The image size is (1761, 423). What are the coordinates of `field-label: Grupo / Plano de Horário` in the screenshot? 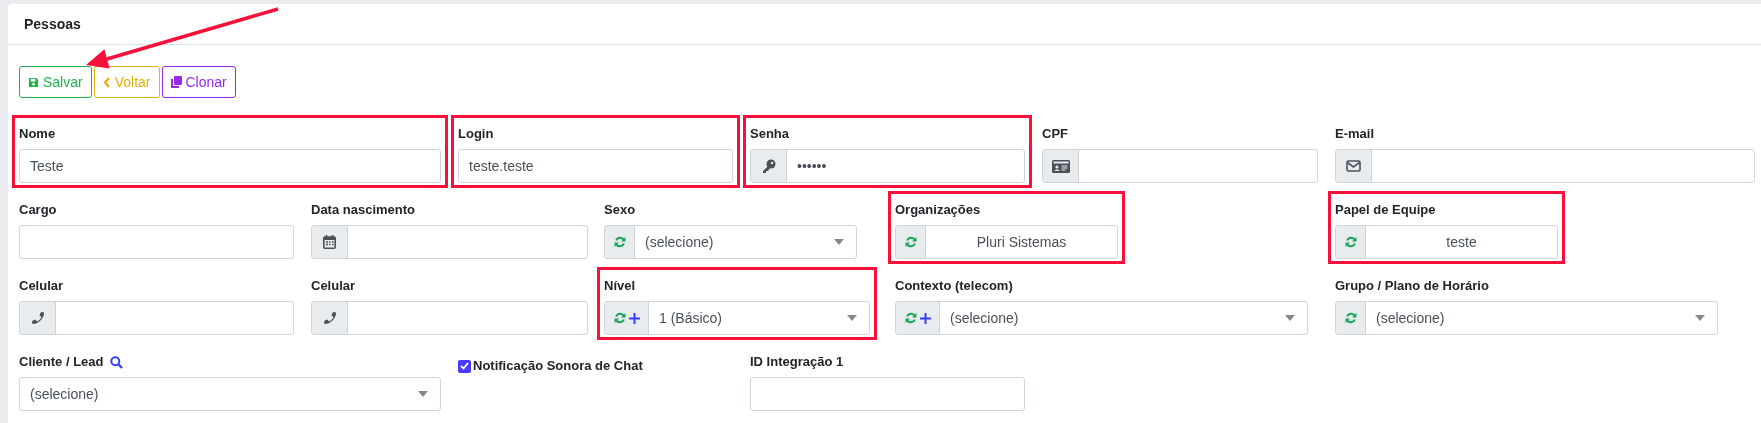 It's located at (1412, 286).